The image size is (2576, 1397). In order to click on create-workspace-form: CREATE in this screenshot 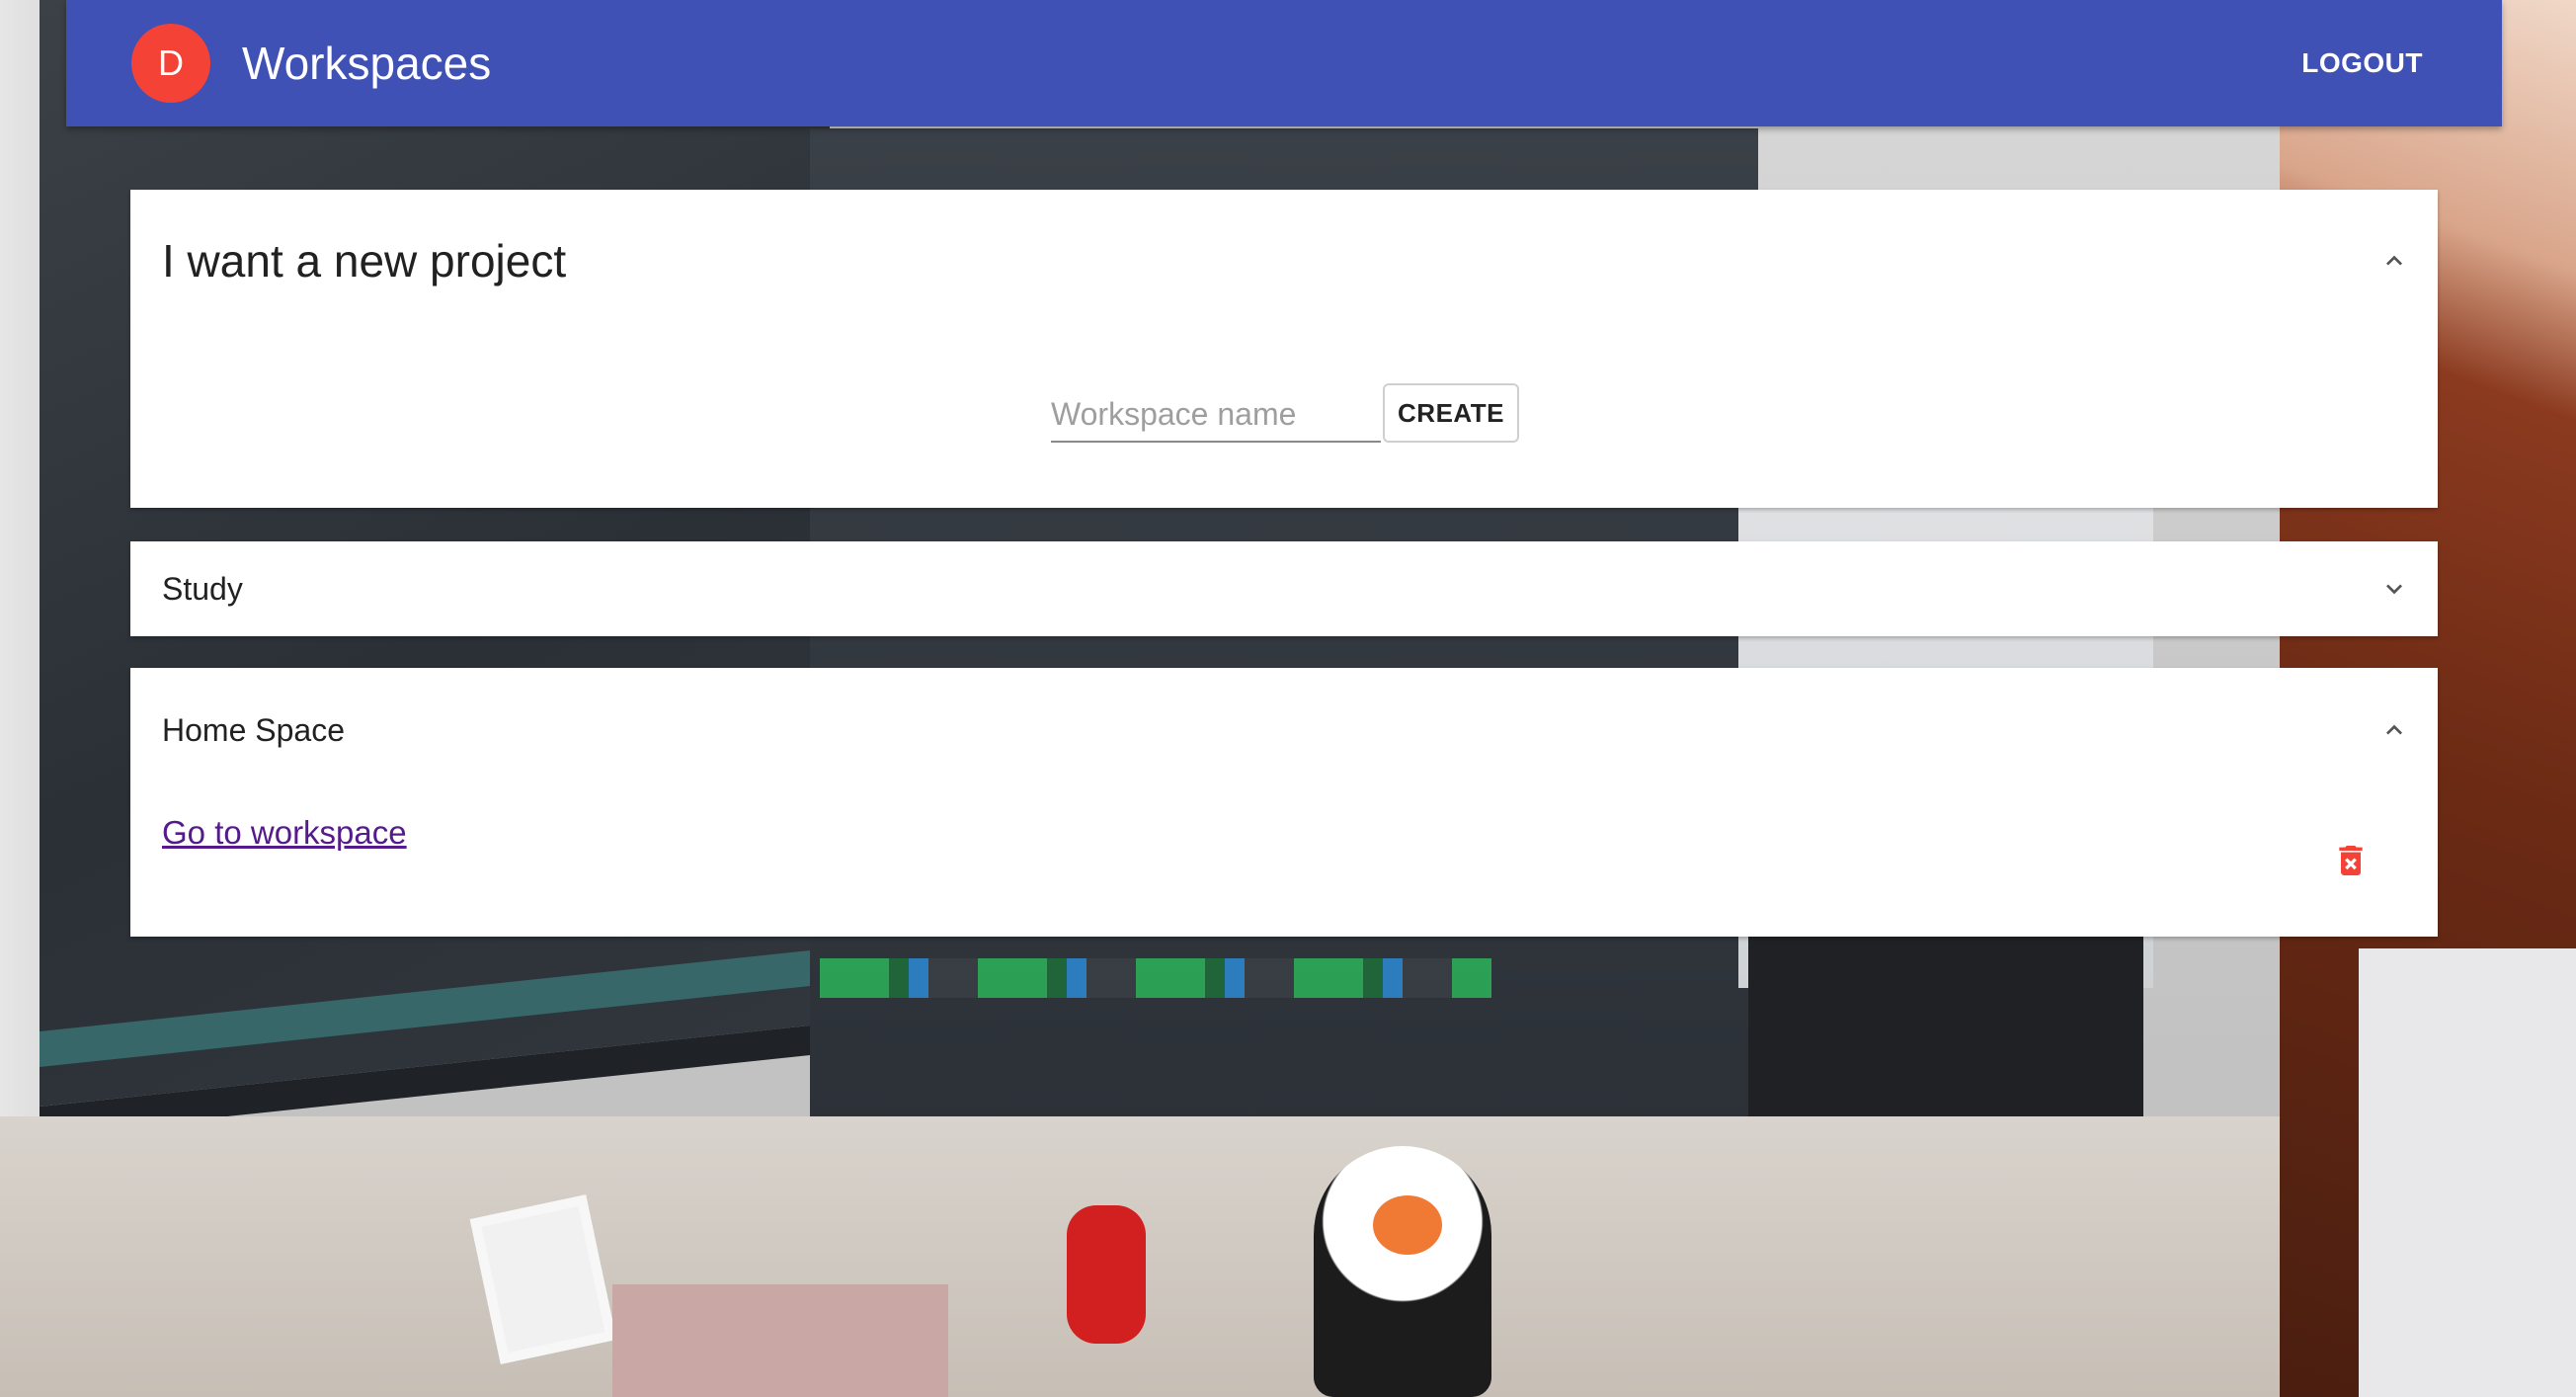, I will do `click(1285, 413)`.